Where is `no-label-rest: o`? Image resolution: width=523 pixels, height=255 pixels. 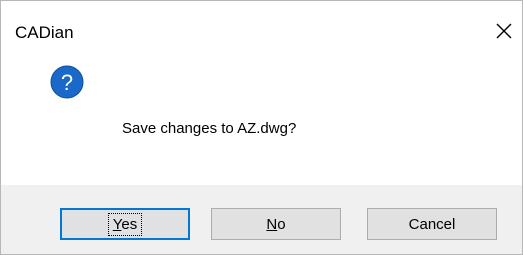
no-label-rest: o is located at coordinates (281, 224).